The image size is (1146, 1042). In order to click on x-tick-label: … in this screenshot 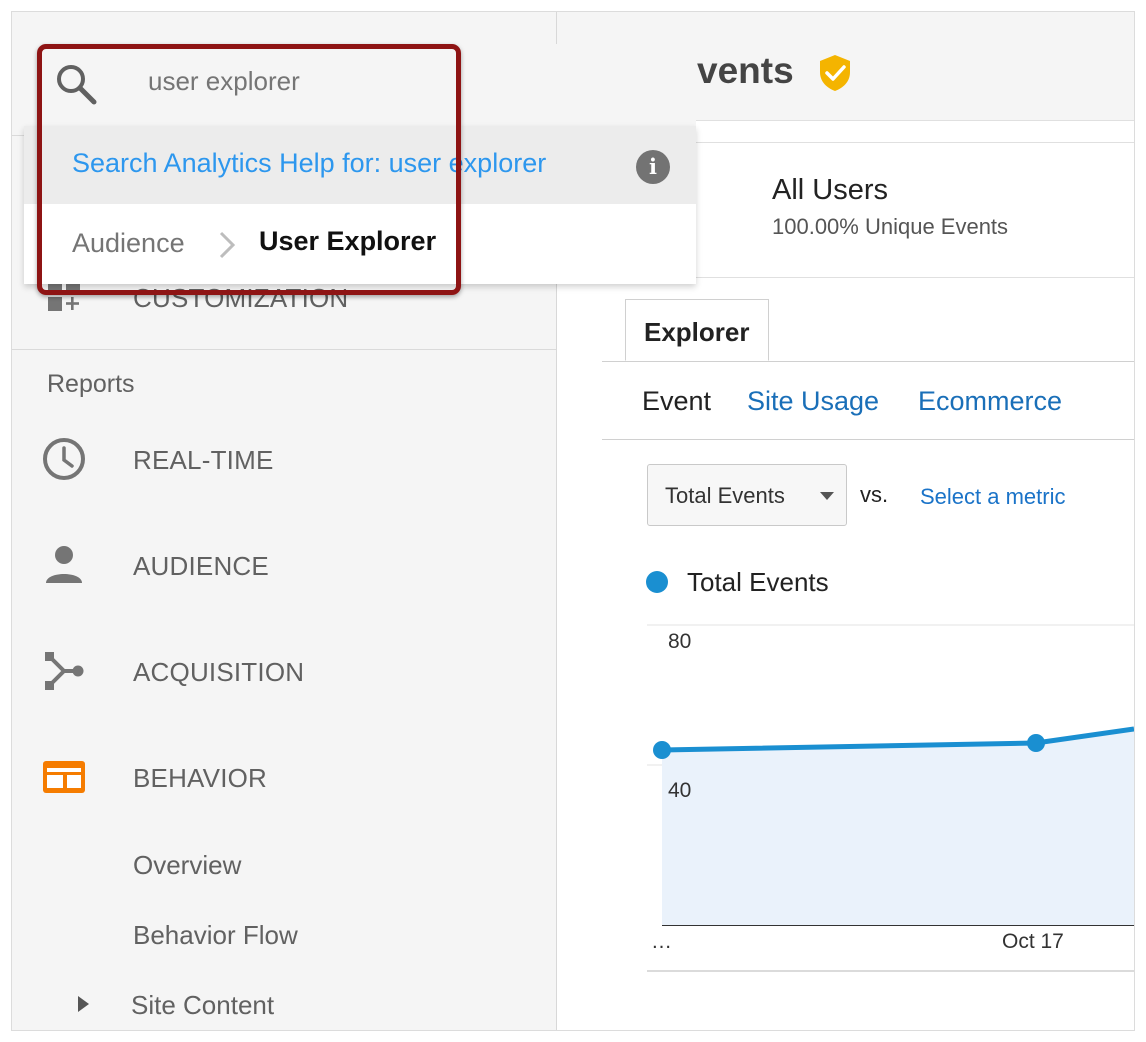, I will do `click(661, 941)`.